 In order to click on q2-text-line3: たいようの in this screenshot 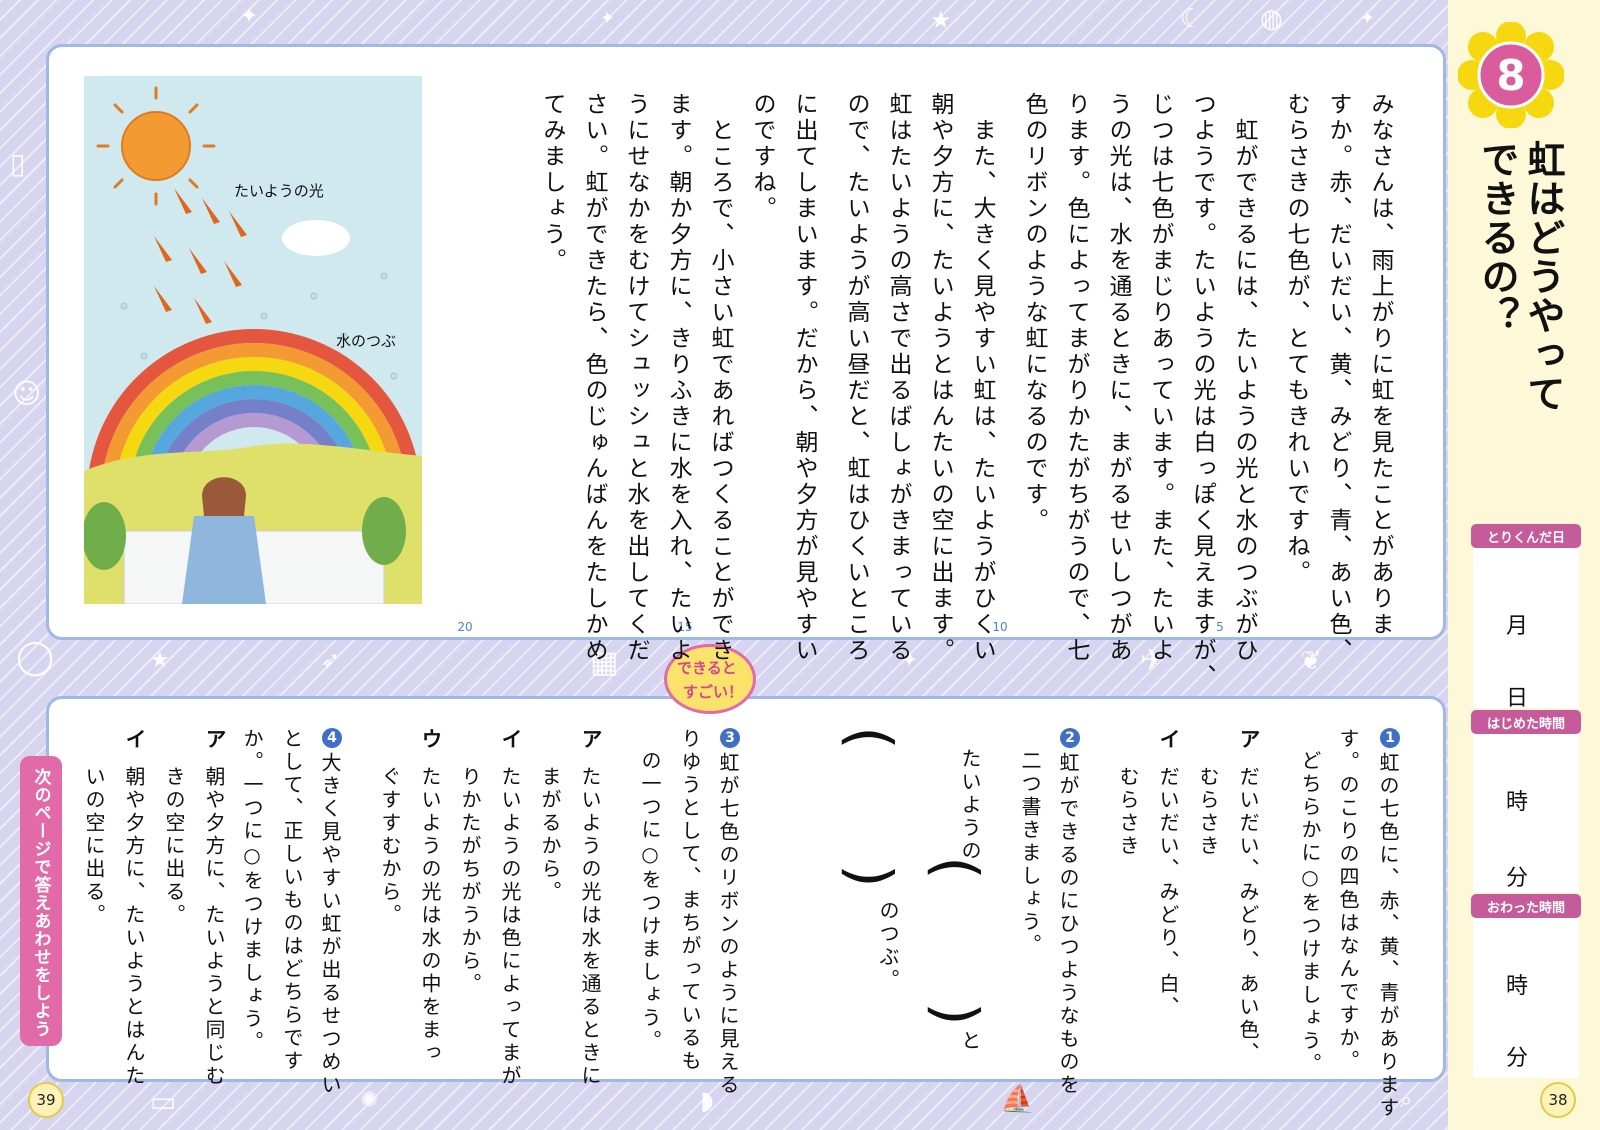, I will do `click(970, 805)`.